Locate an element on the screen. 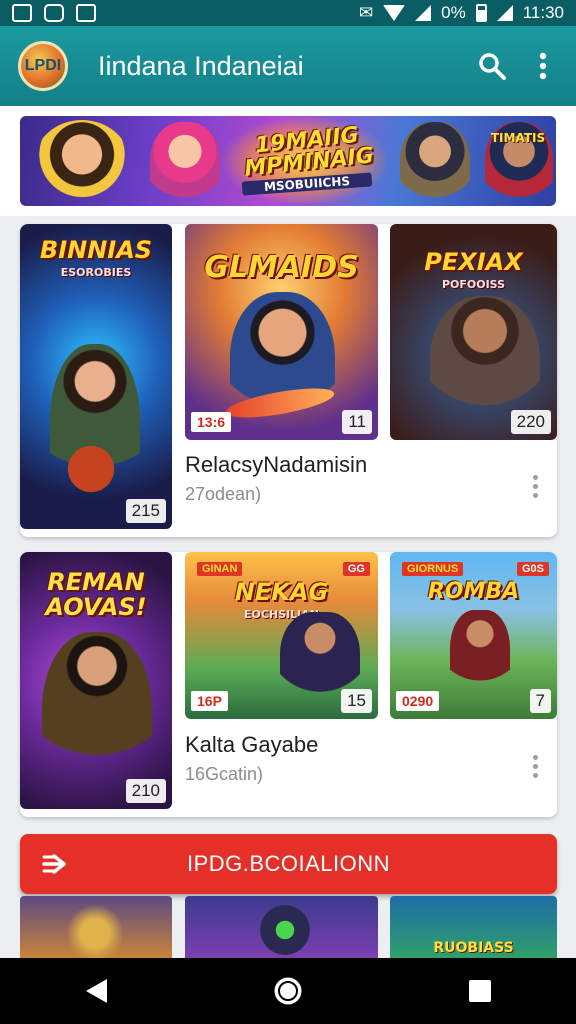 This screenshot has height=1024, width=576. tile-count: 7 is located at coordinates (540, 701).